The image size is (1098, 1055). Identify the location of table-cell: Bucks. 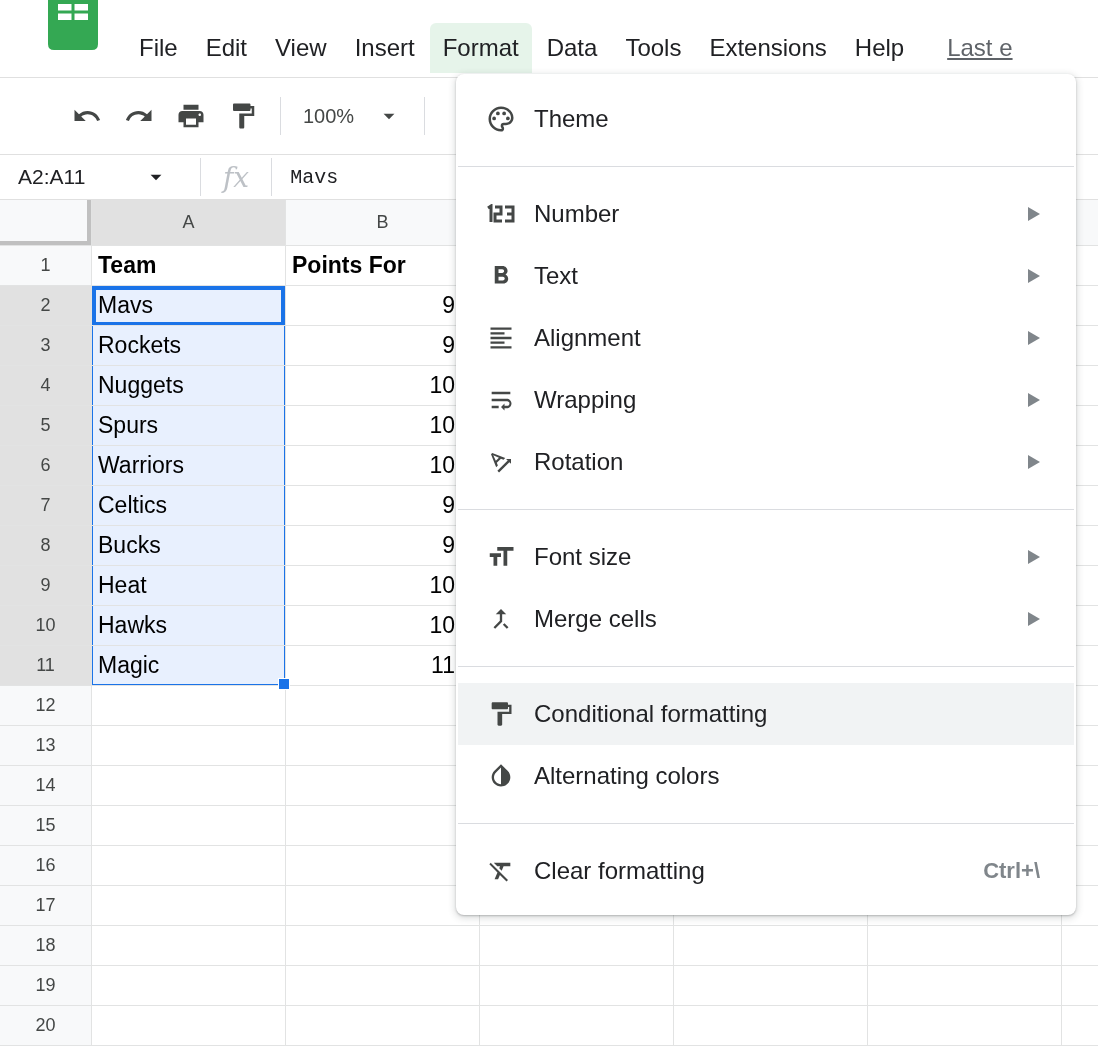
(188, 545).